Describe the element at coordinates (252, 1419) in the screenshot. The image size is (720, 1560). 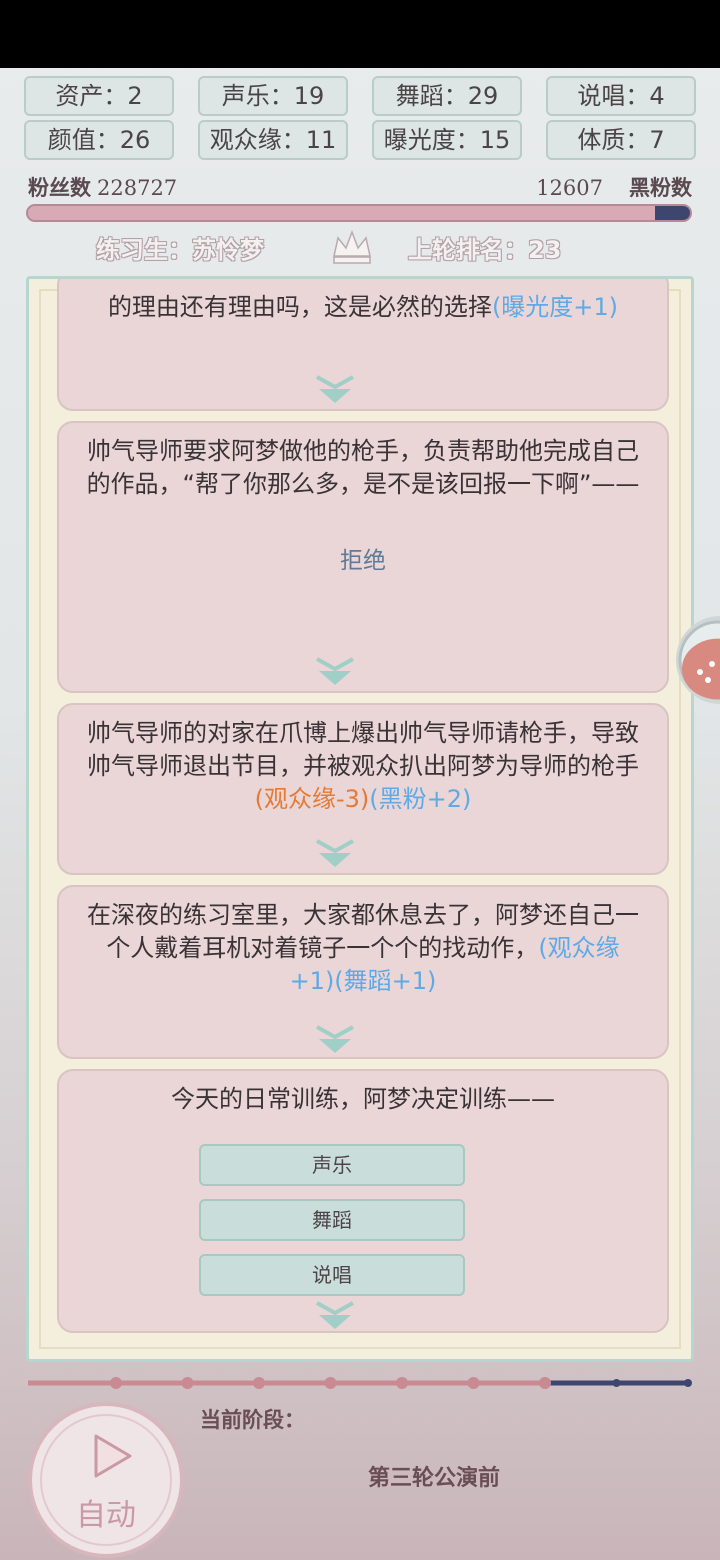
I see `current-stage-label: 当前阶段：` at that location.